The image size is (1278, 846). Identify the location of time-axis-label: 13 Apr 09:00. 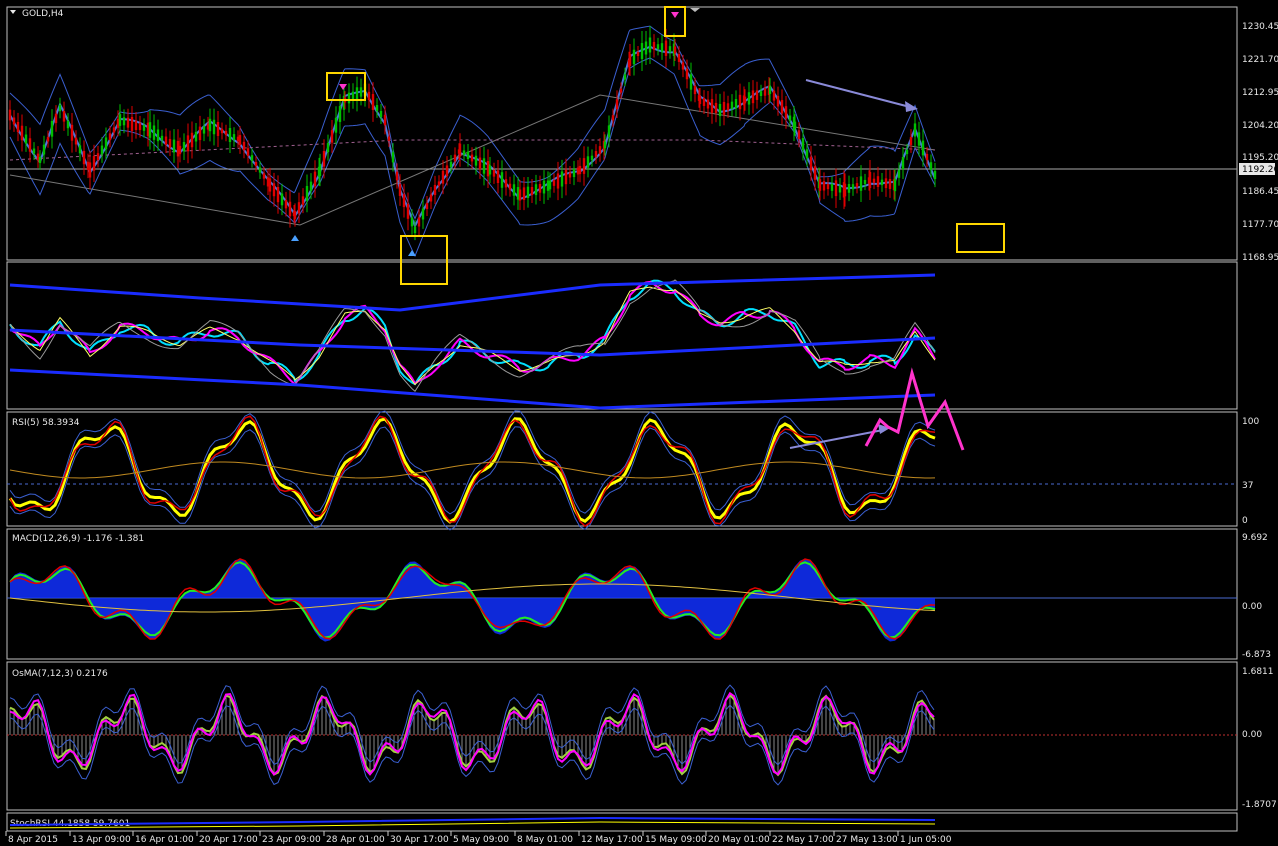
(101, 840).